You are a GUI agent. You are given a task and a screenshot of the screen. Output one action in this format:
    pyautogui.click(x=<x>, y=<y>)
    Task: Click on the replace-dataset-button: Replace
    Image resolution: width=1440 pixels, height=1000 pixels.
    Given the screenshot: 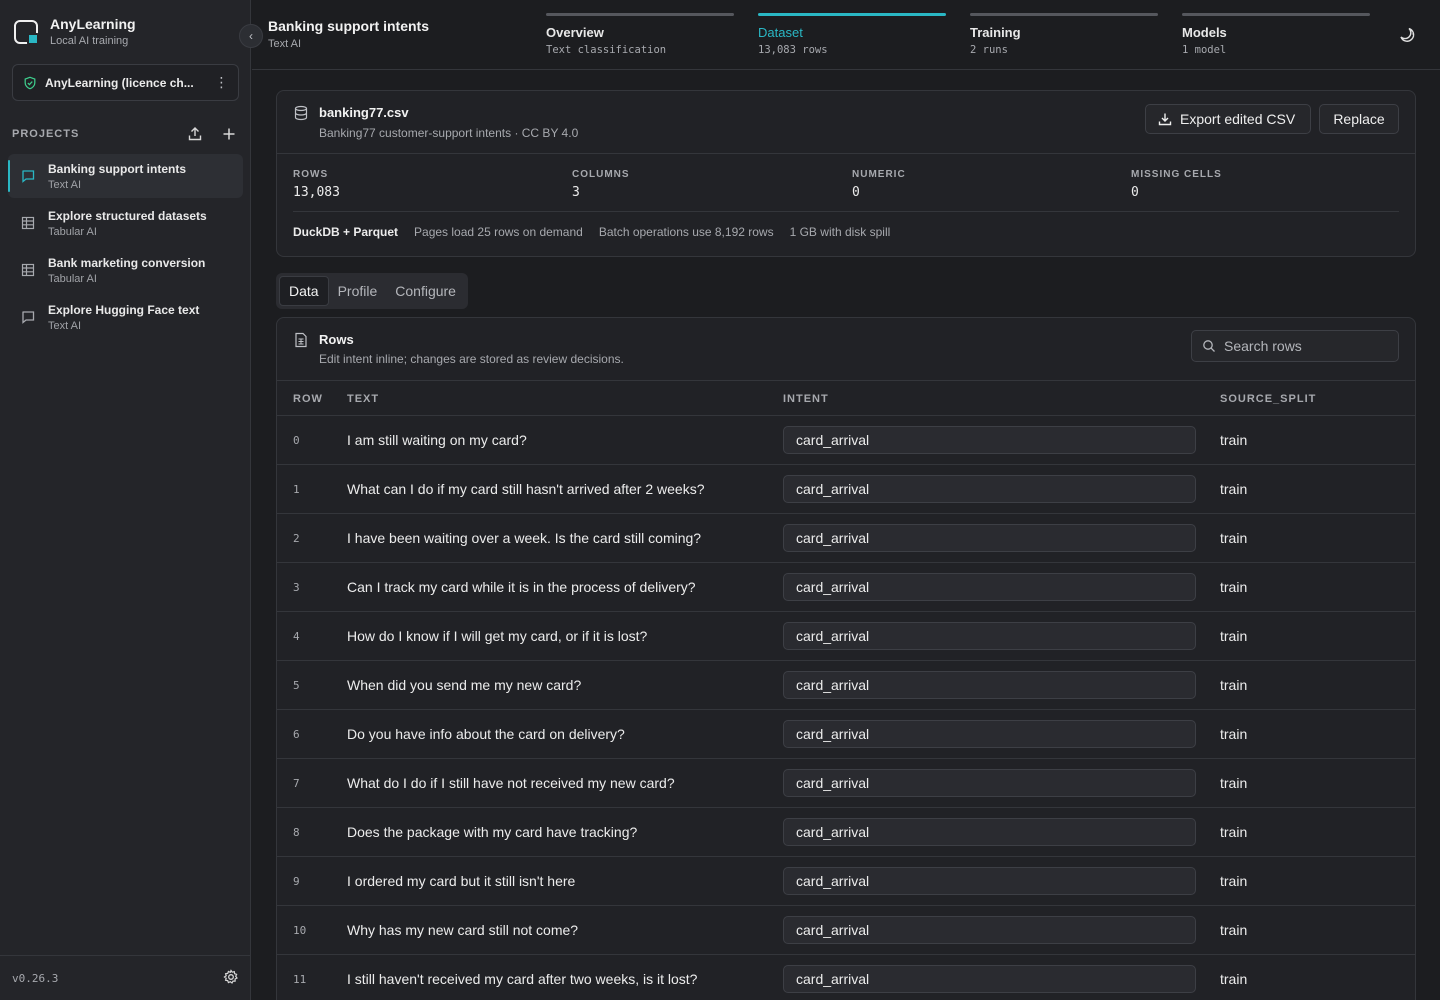 What is the action you would take?
    pyautogui.click(x=1359, y=119)
    